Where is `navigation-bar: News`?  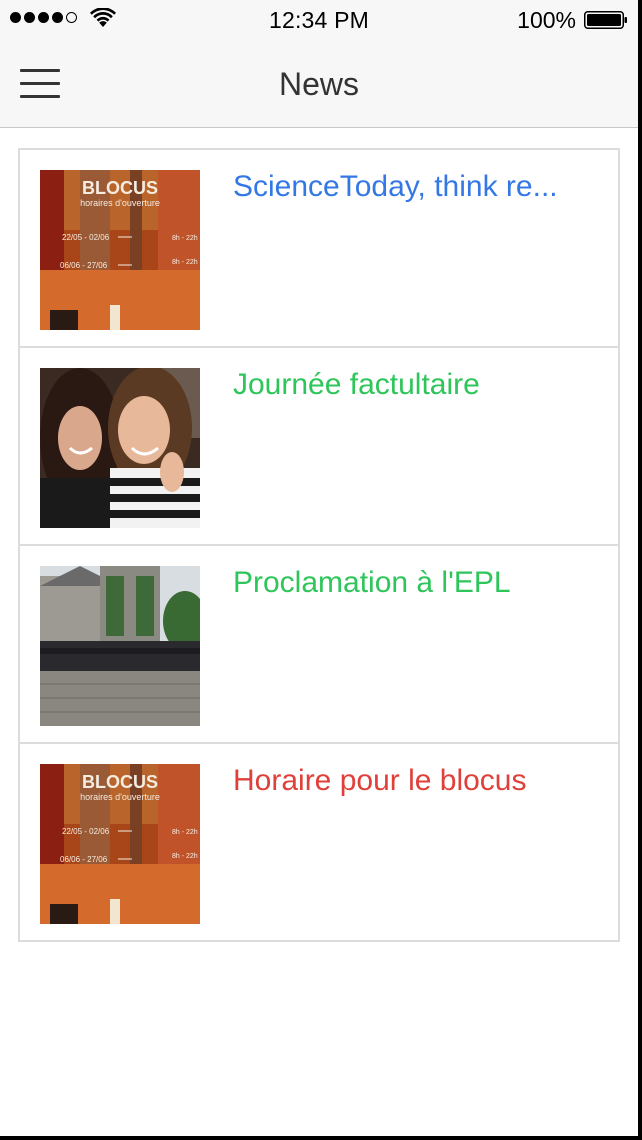
navigation-bar: News is located at coordinates (319, 84).